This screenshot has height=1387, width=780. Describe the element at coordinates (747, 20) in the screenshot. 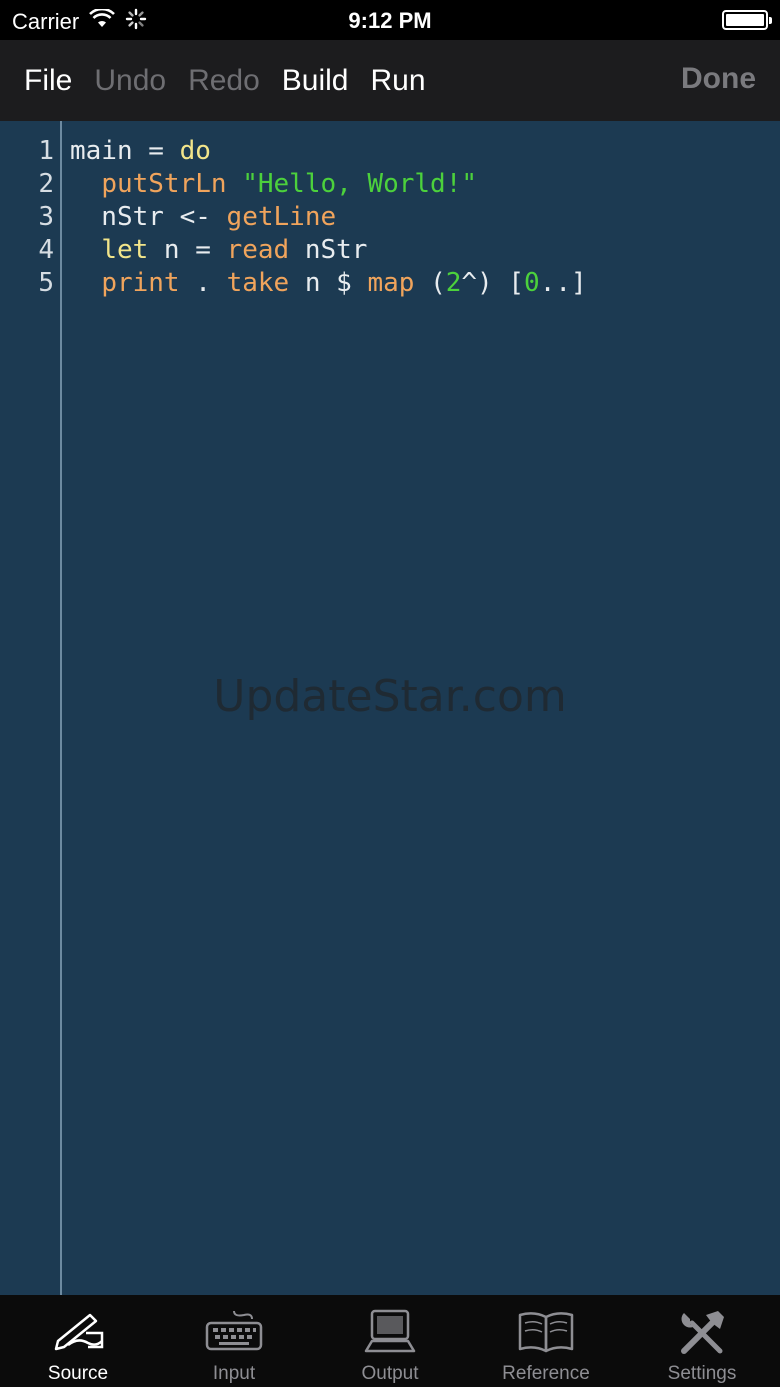

I see `battery-icon` at that location.